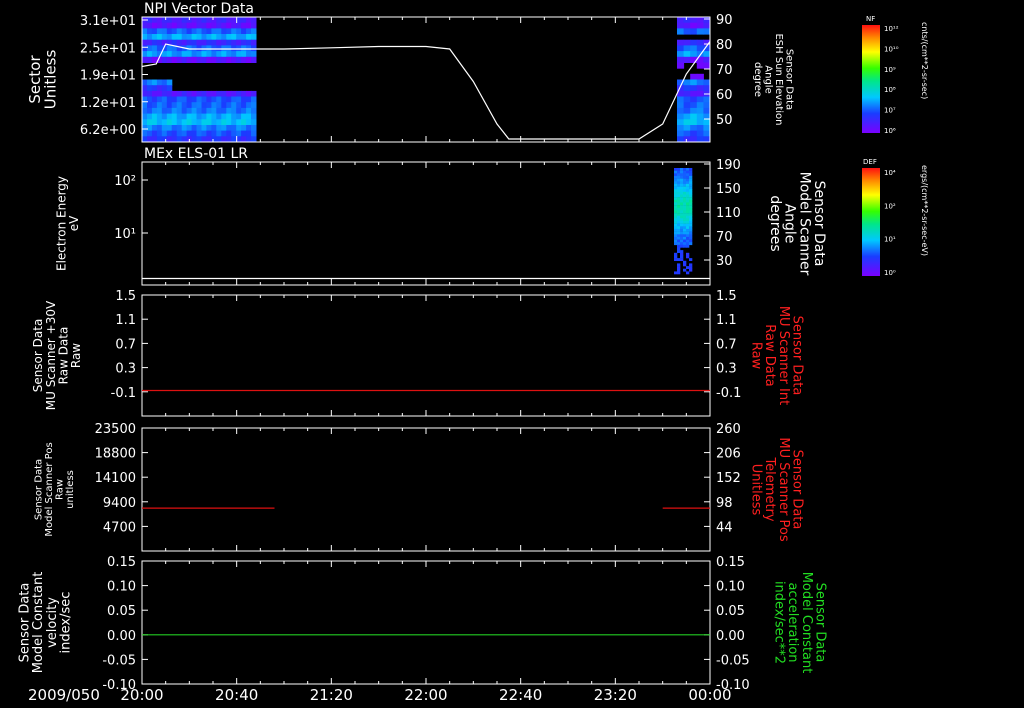 This screenshot has width=1024, height=708. Describe the element at coordinates (74, 223) in the screenshot. I see `label-line: eV` at that location.